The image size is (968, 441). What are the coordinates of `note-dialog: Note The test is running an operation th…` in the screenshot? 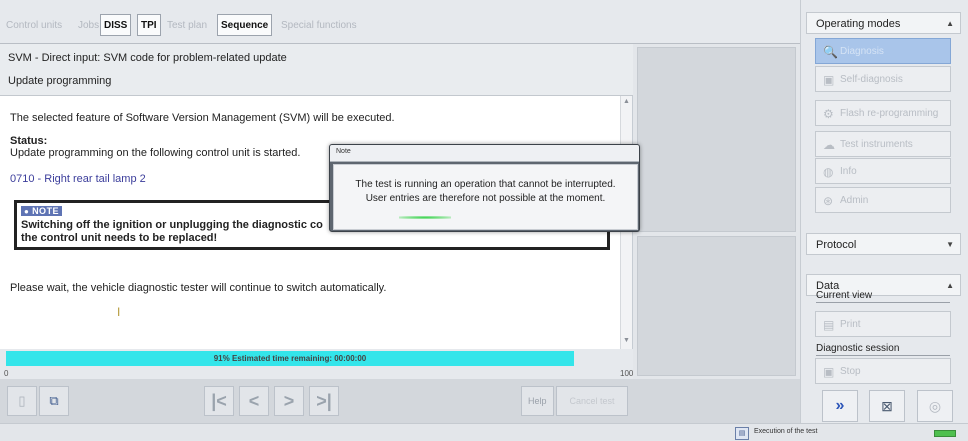 It's located at (484, 188).